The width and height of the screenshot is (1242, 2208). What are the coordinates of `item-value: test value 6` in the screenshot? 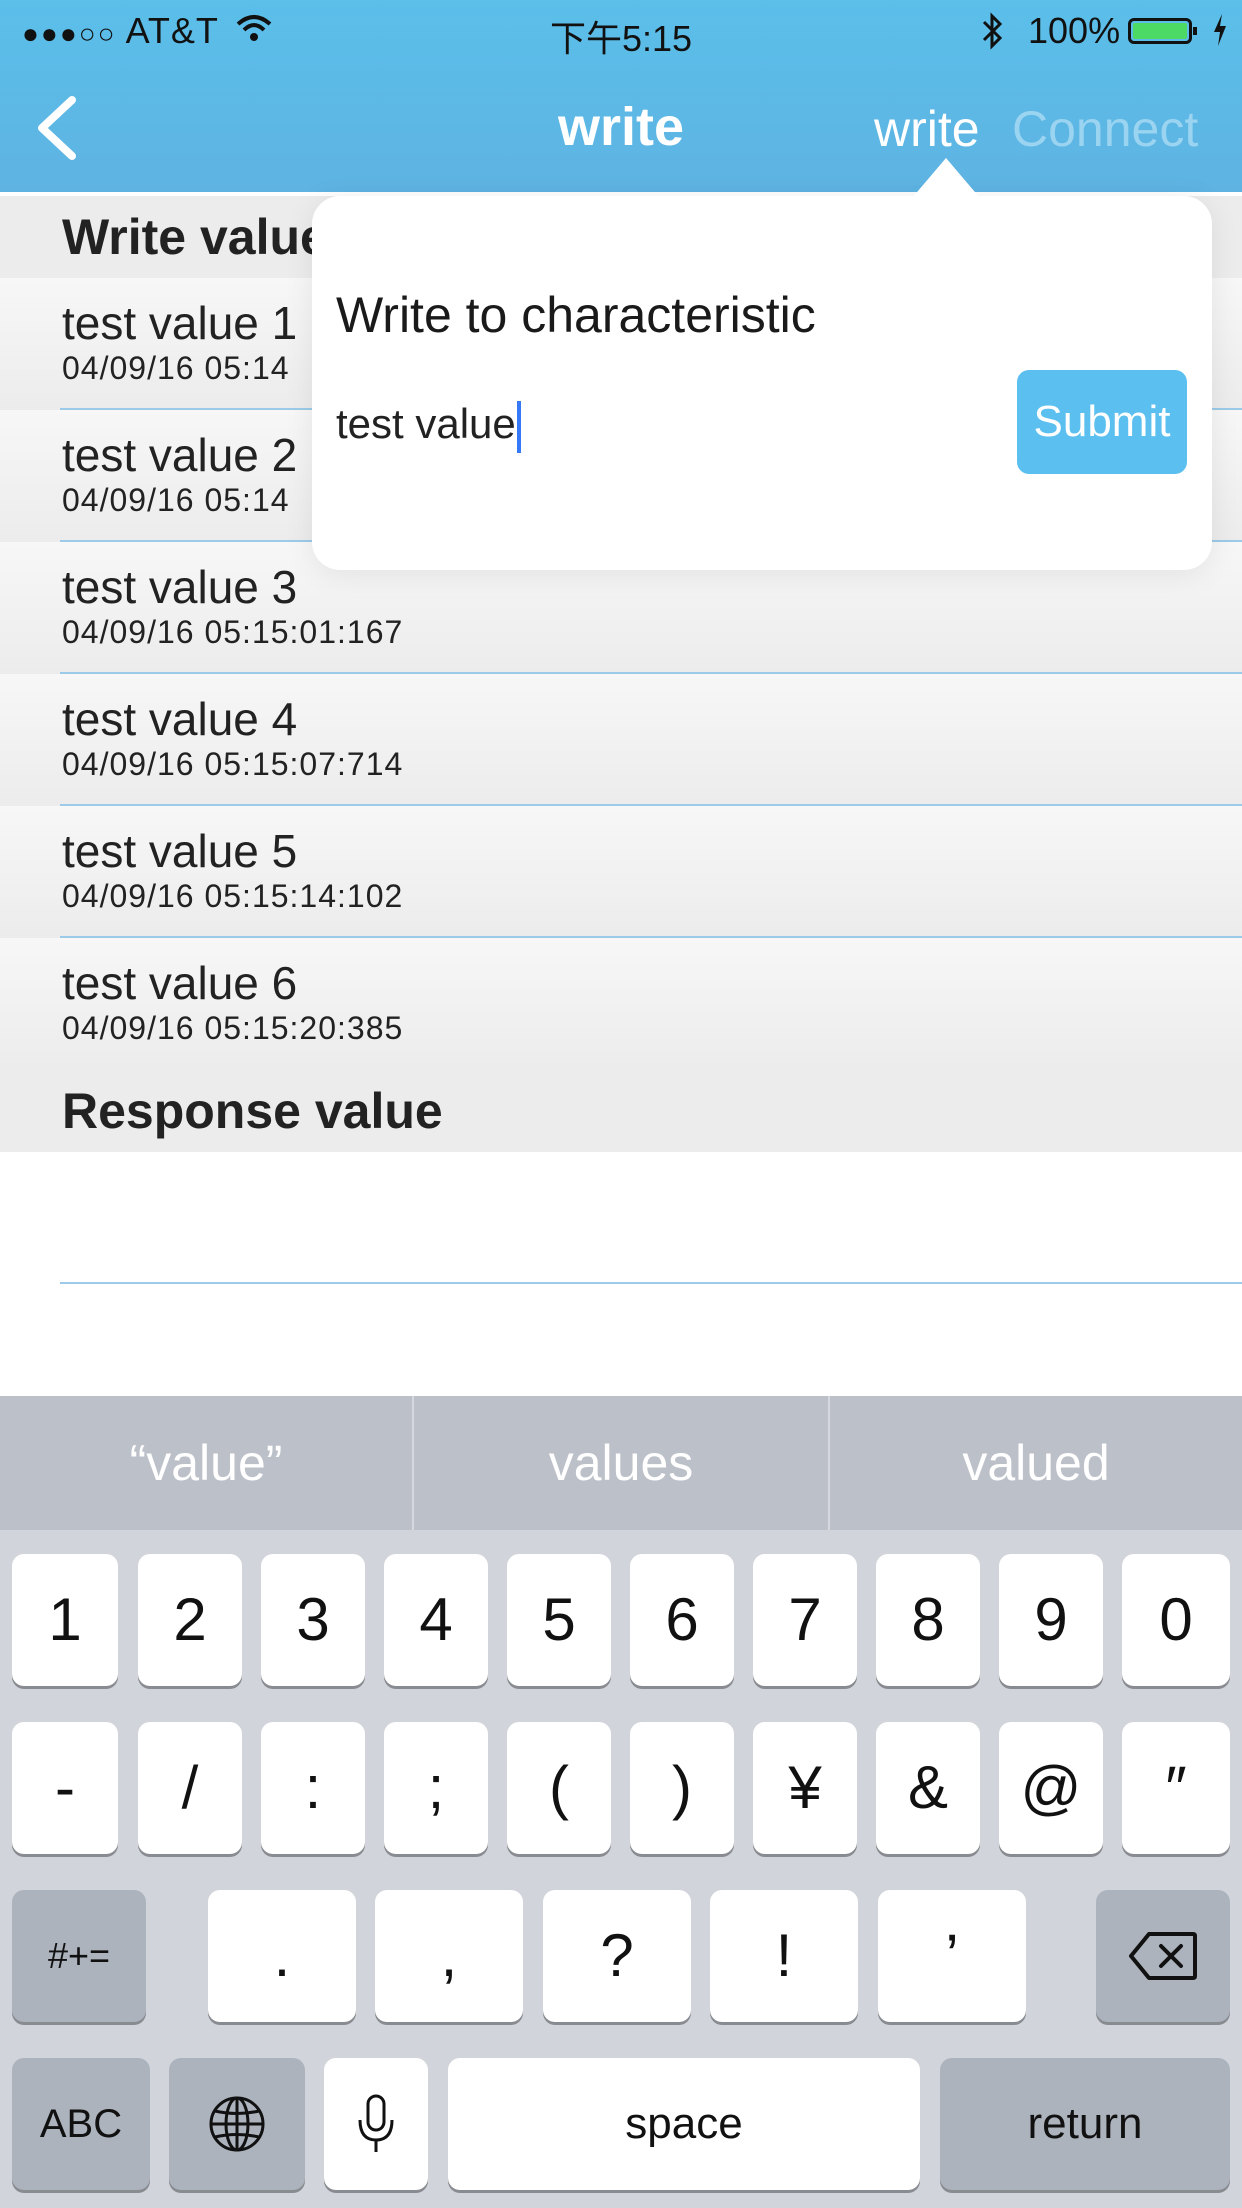 It's located at (180, 983).